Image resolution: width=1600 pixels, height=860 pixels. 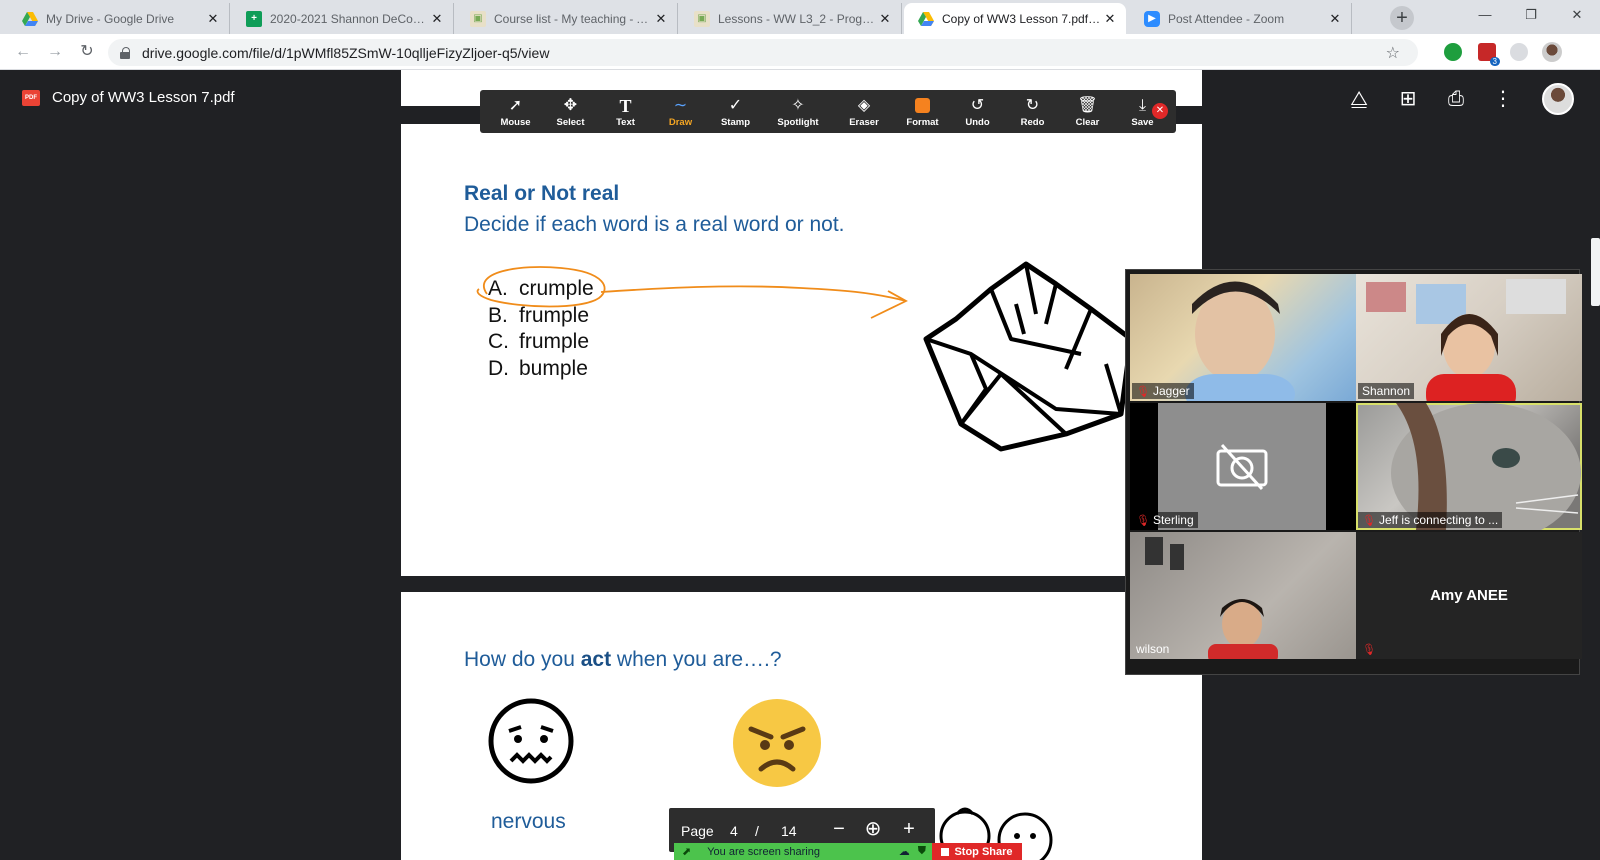 I want to click on stop-share-button: Stop Share, so click(x=977, y=851).